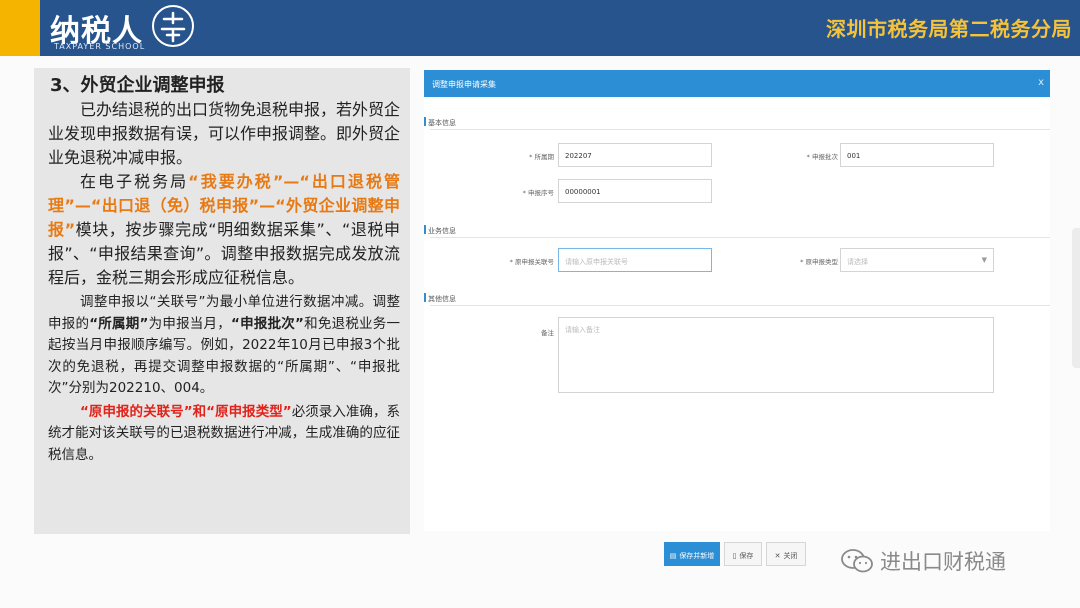 The image size is (1080, 608). I want to click on remark-label: 备注, so click(547, 333).